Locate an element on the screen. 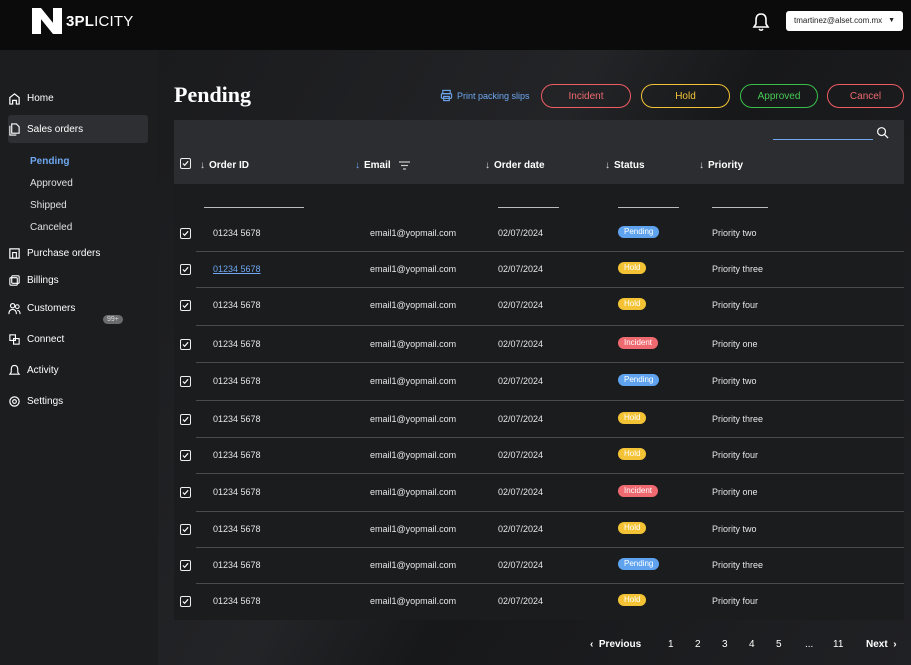 Image resolution: width=911 pixels, height=665 pixels. sidebar-subitem-shipped: Shipped is located at coordinates (48, 205).